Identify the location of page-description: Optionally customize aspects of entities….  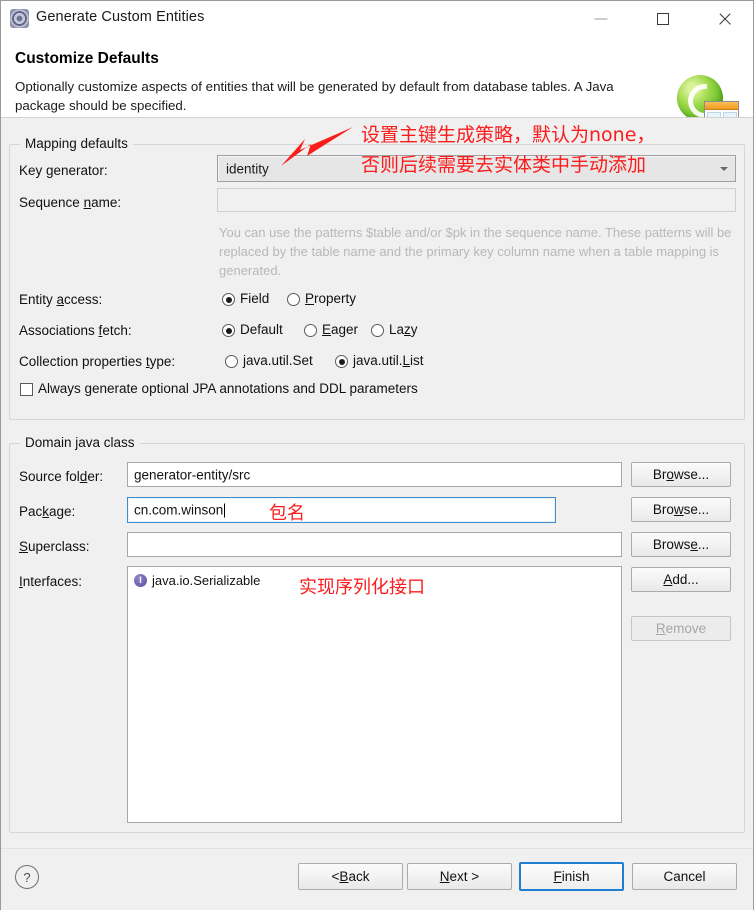
(314, 96).